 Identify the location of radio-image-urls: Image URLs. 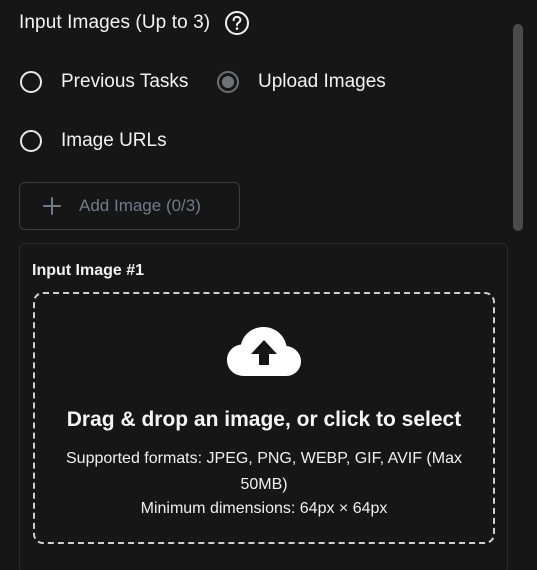
(93, 141).